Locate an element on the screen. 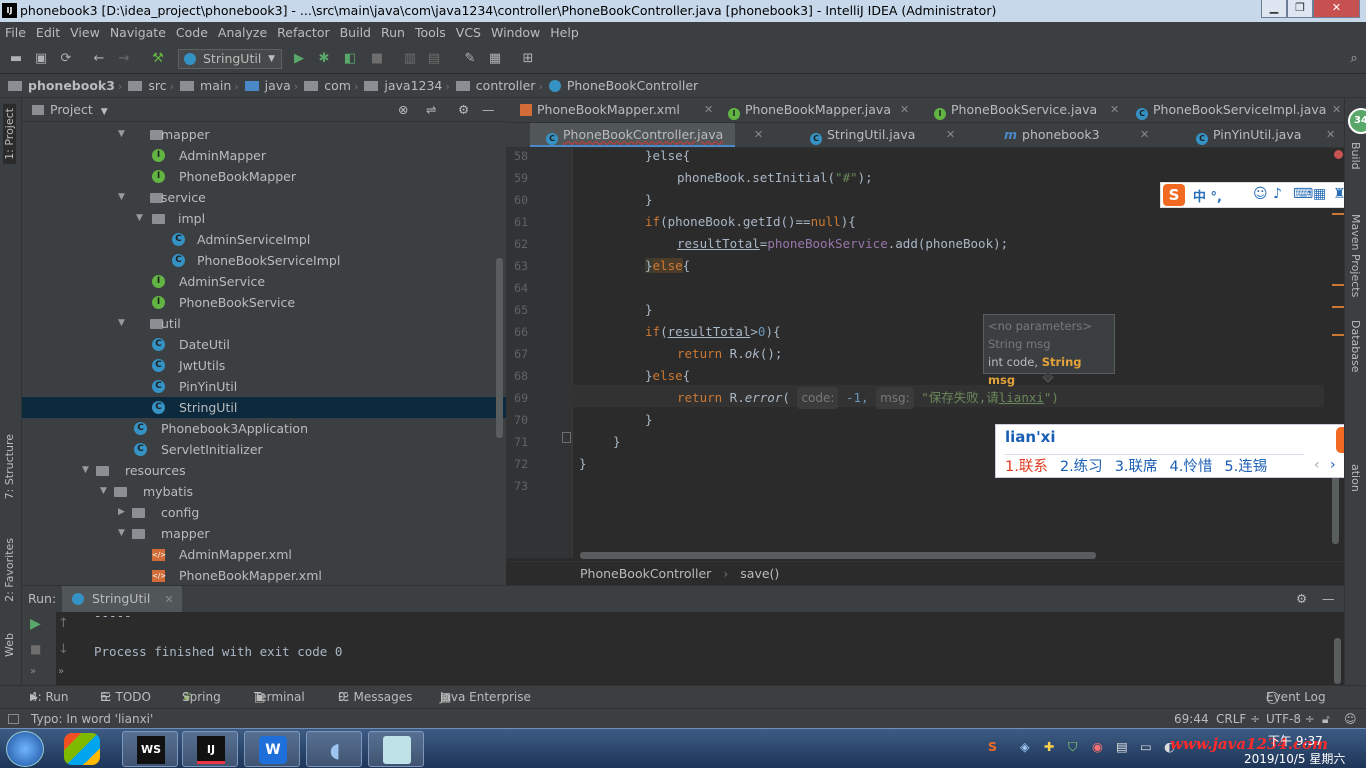 This screenshot has height=768, width=1366. tree-item-phonebook3application: C Phonebook3Application is located at coordinates (264, 428).